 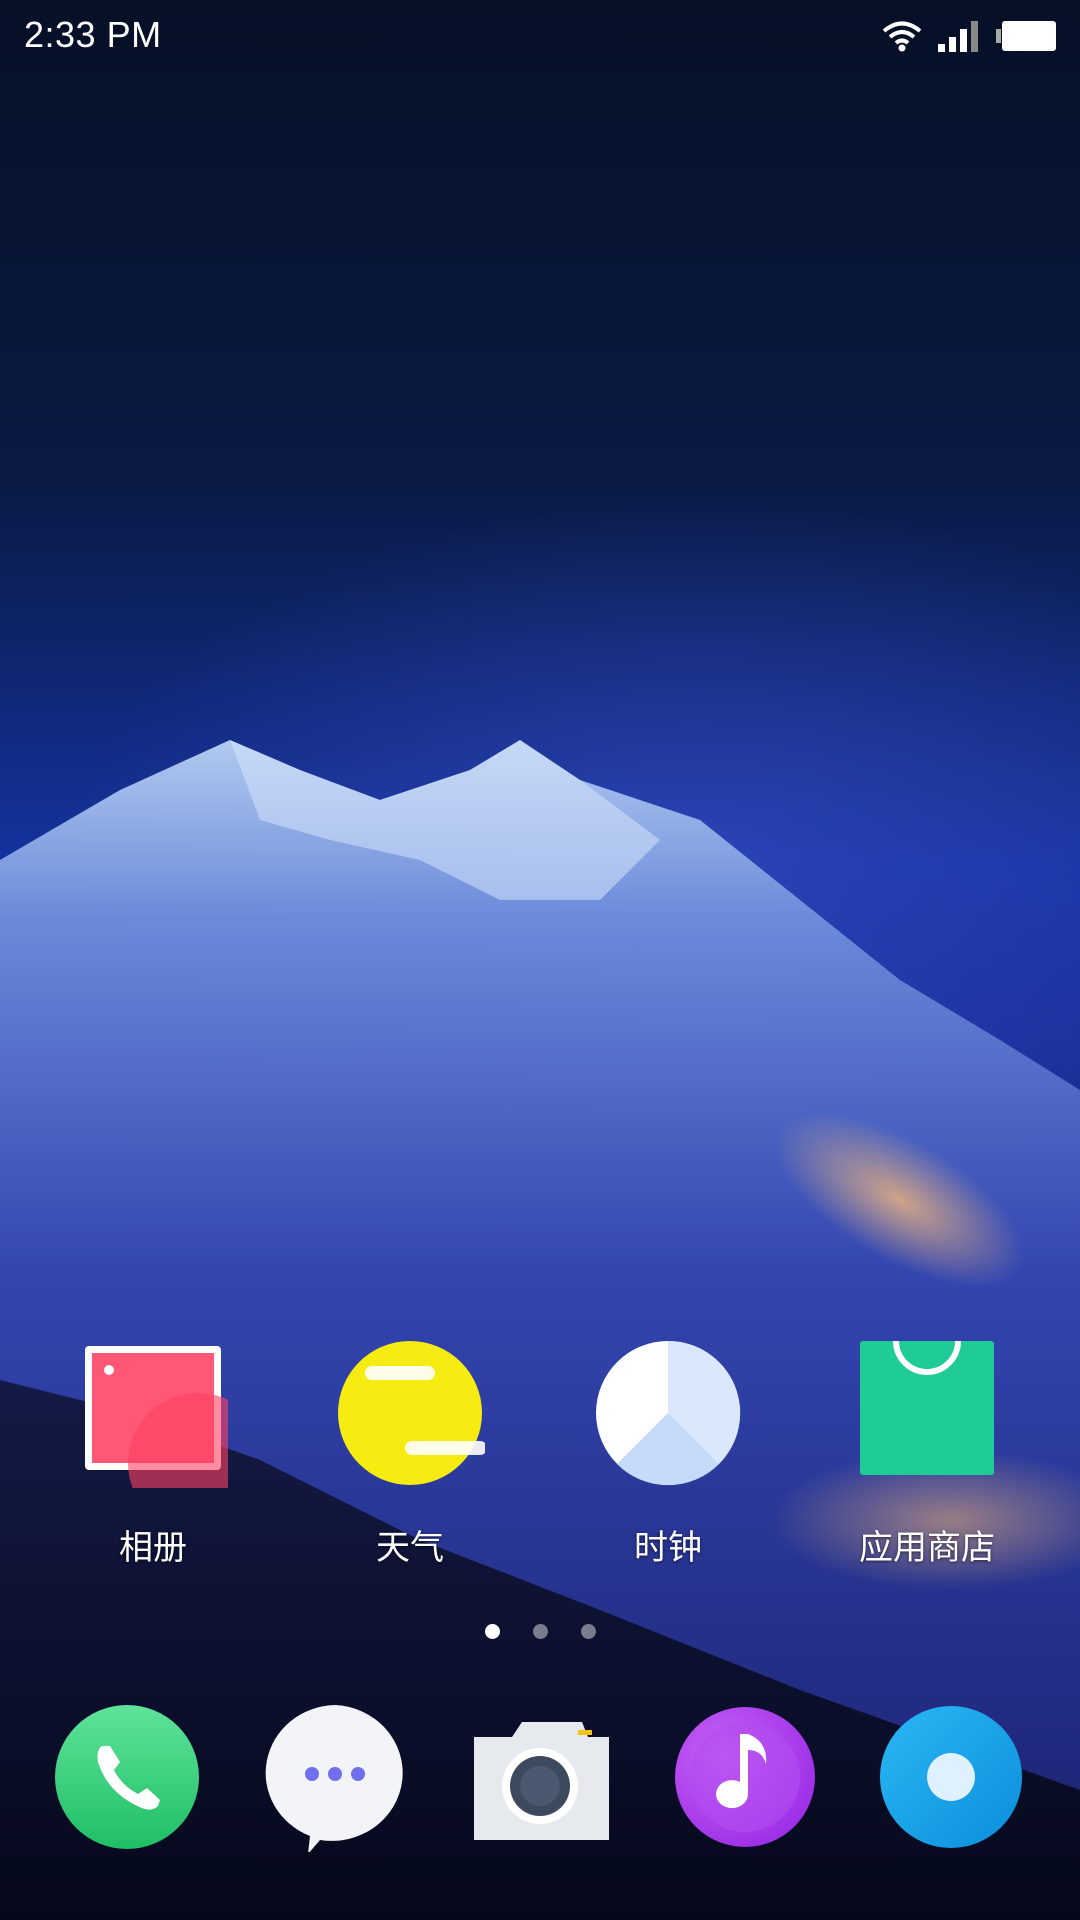 I want to click on dock-messages, so click(x=335, y=1778).